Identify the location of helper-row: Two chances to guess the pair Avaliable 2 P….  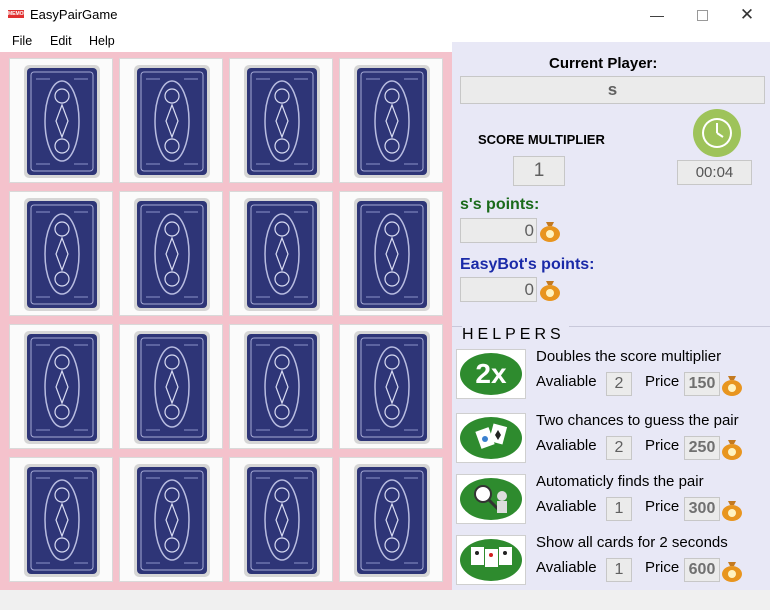
(611, 438).